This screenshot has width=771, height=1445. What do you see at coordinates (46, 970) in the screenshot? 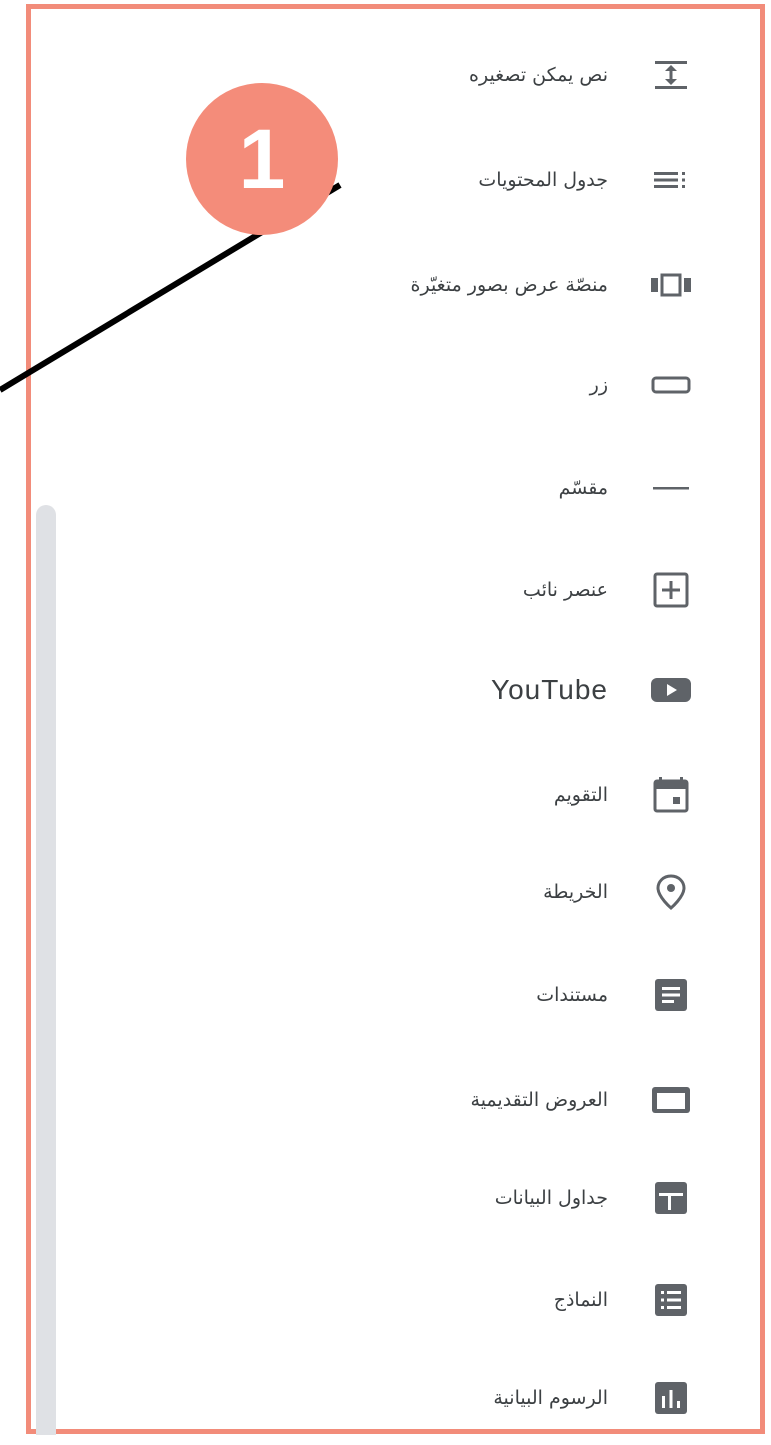
I see `scrollbar` at bounding box center [46, 970].